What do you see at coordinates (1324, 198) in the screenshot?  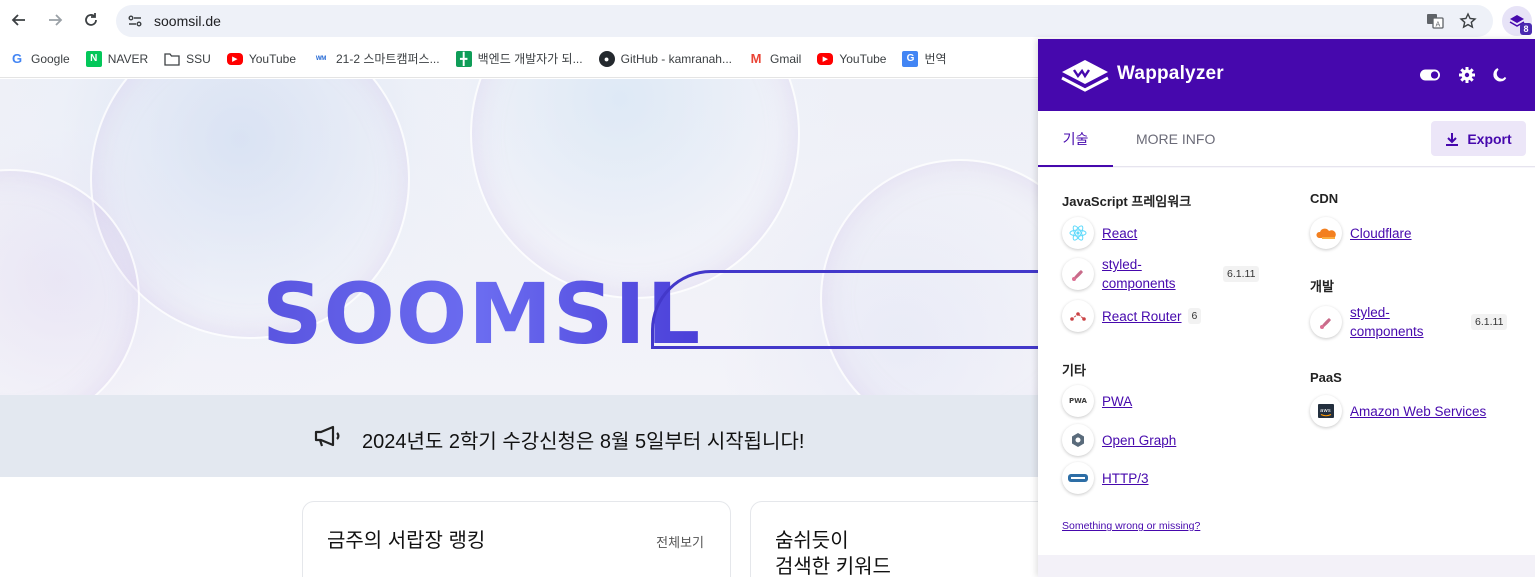 I see `category-title: CDN` at bounding box center [1324, 198].